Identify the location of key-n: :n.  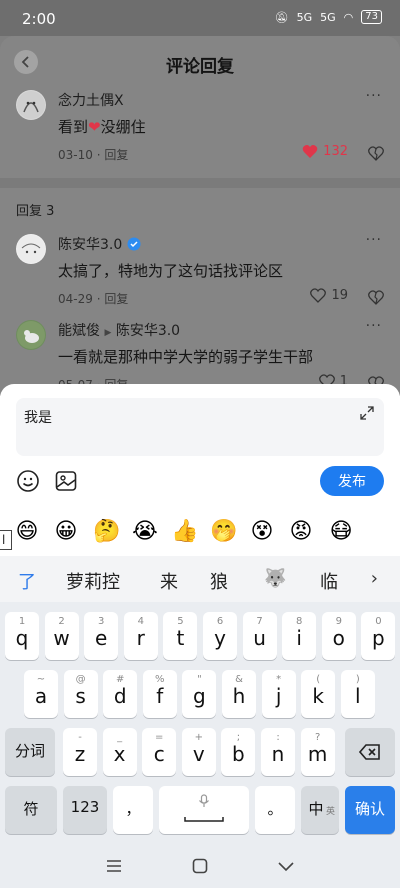
(278, 752).